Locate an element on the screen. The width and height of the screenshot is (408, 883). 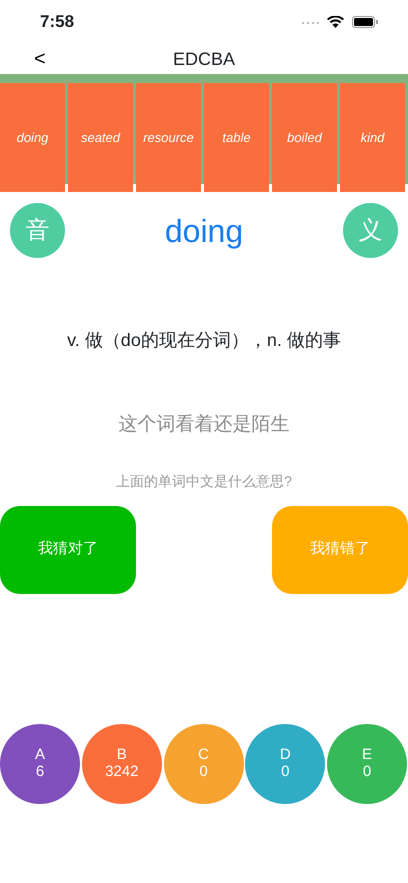
word-card: doing is located at coordinates (32, 137).